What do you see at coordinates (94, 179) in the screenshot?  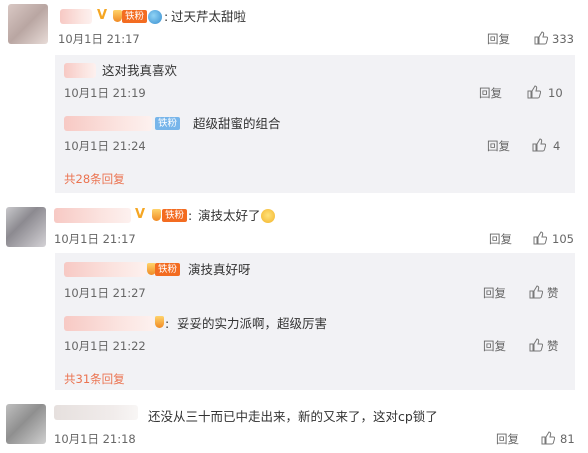 I see `more-replies-link: 共28条回复` at bounding box center [94, 179].